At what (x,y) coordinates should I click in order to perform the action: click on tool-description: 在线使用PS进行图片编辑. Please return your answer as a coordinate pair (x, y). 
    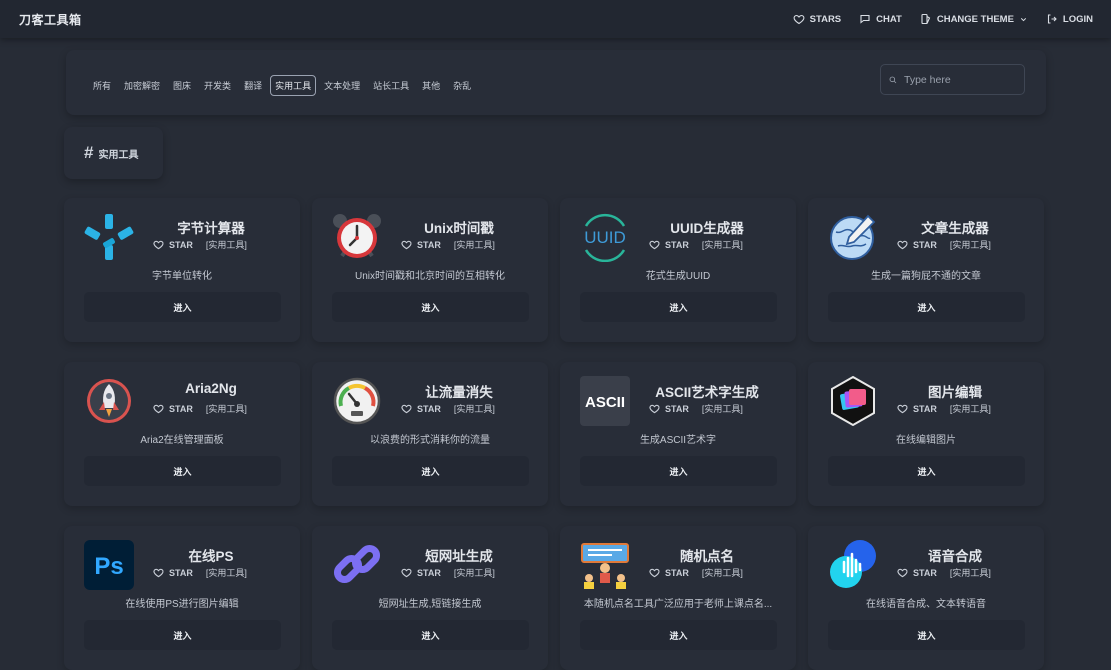
    Looking at the image, I should click on (182, 604).